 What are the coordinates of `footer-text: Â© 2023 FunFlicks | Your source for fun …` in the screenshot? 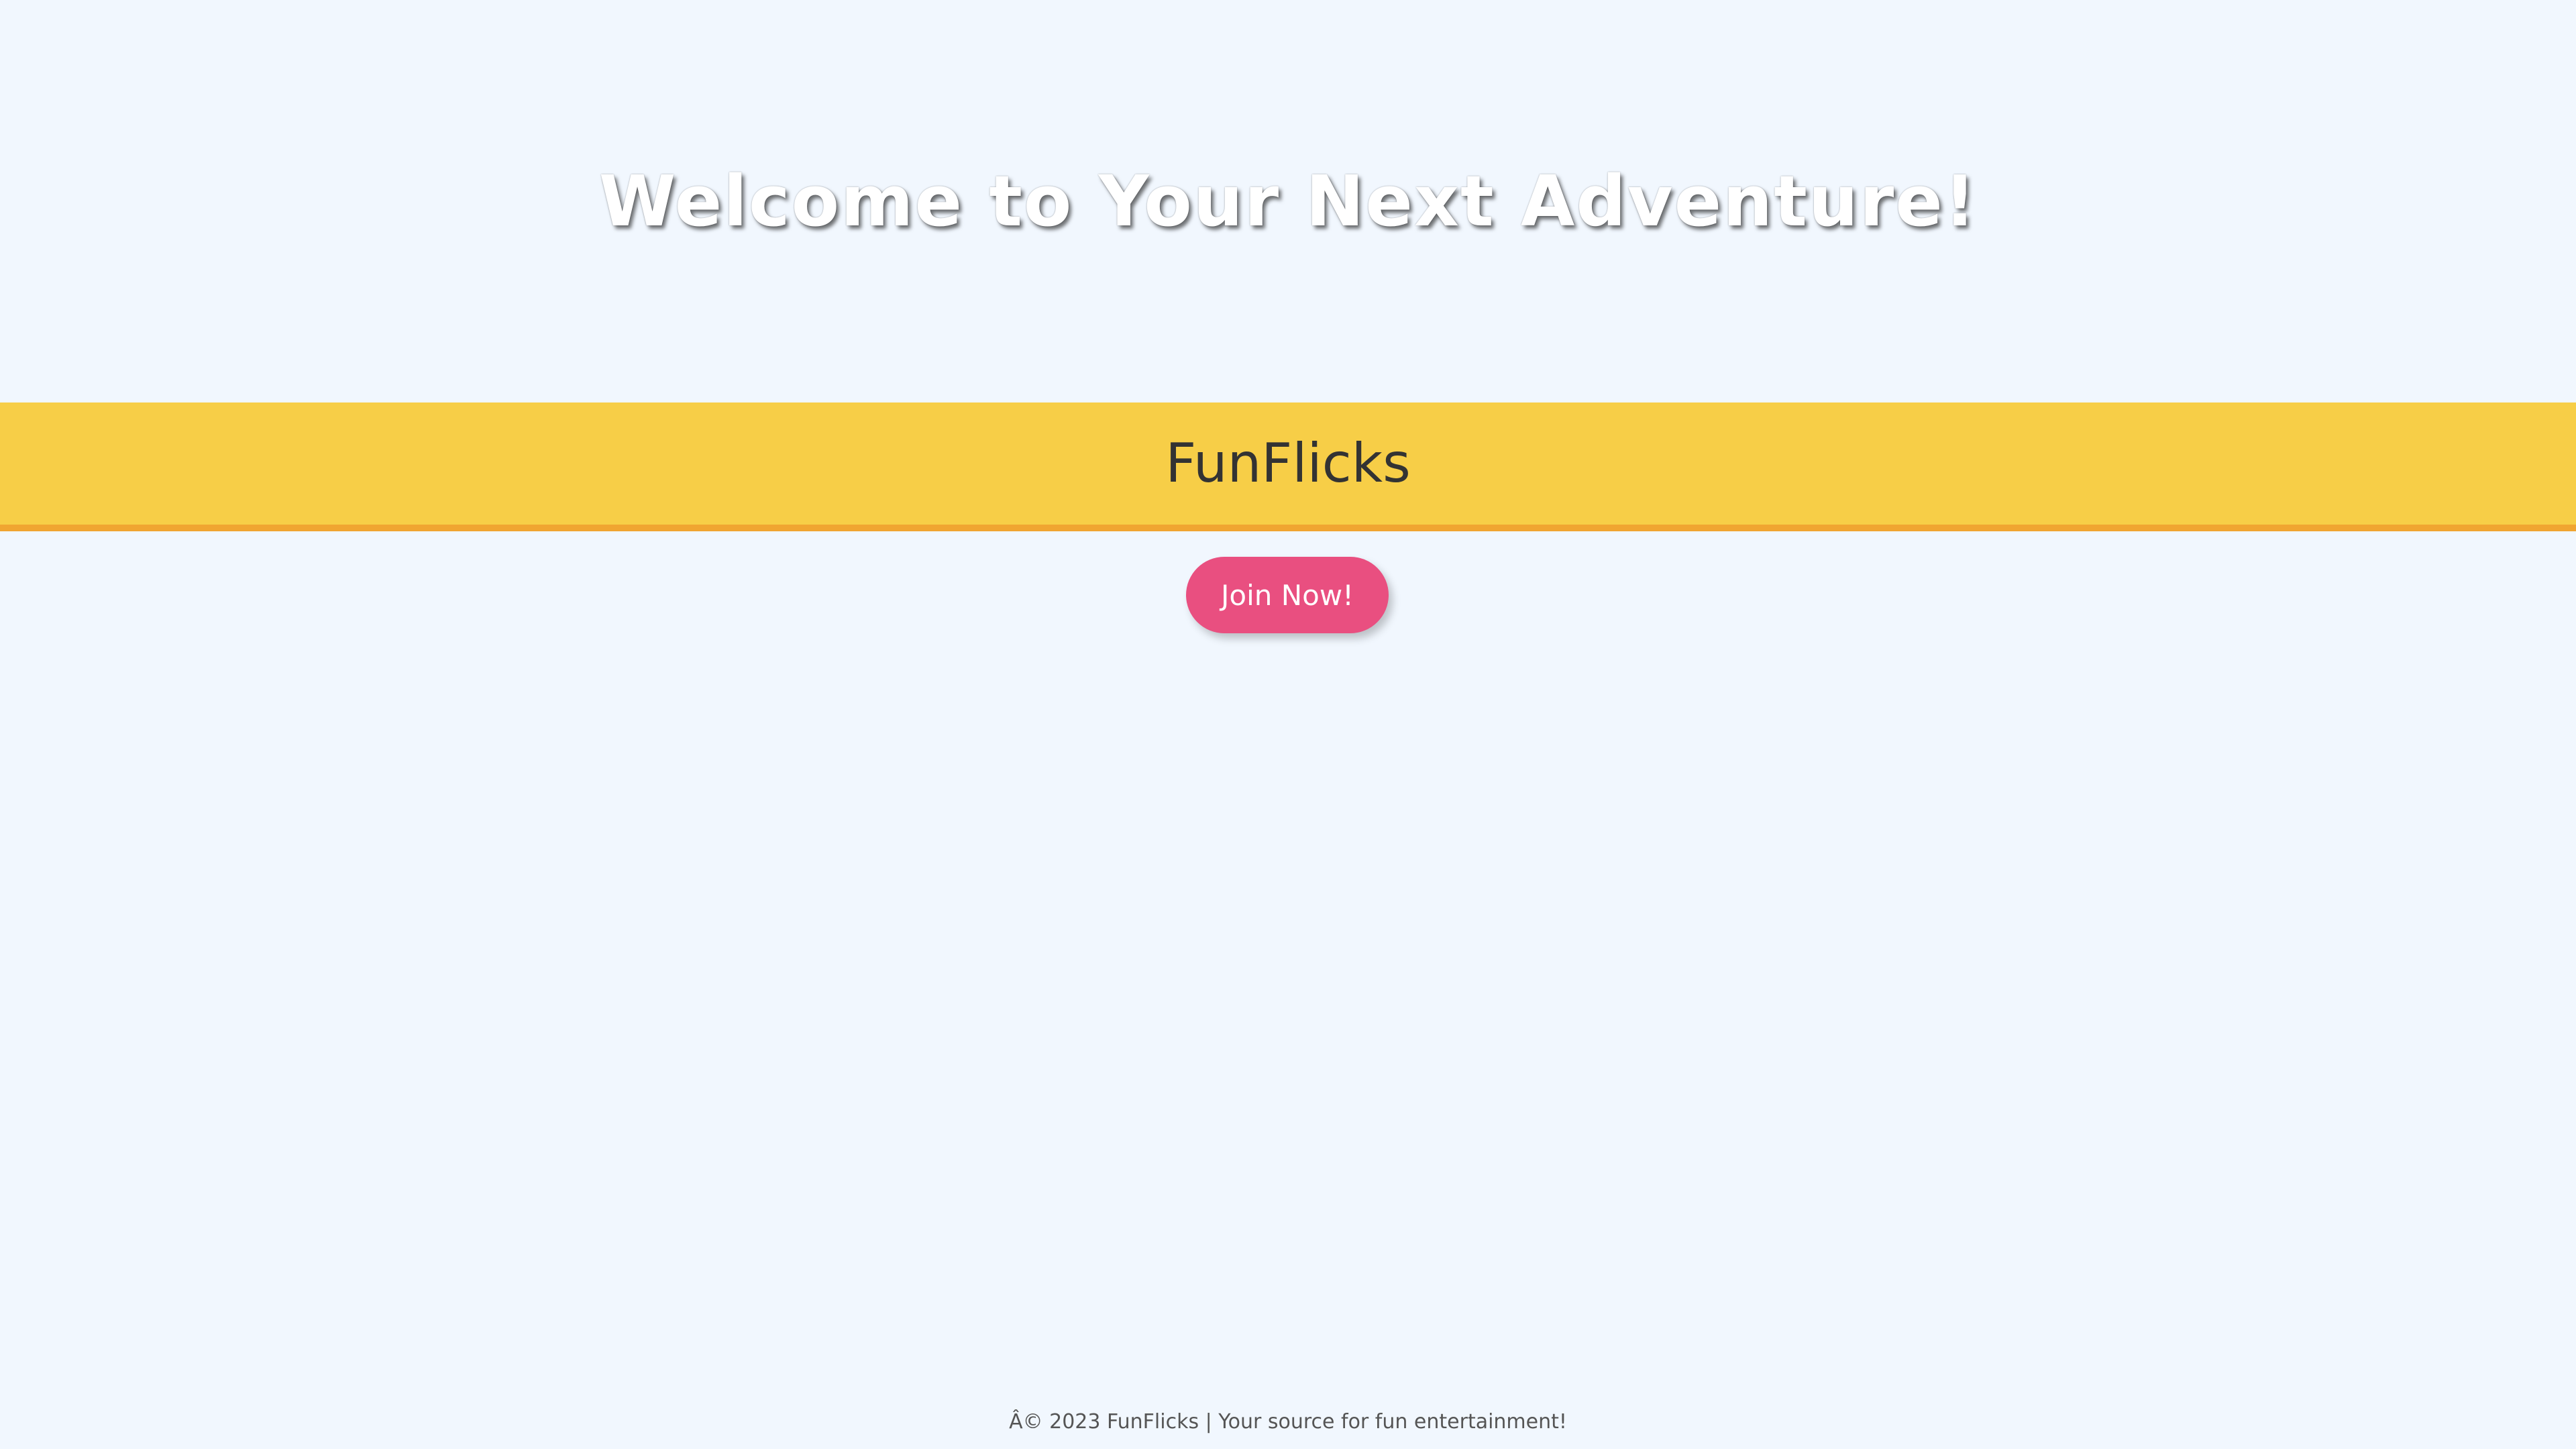 It's located at (1288, 1422).